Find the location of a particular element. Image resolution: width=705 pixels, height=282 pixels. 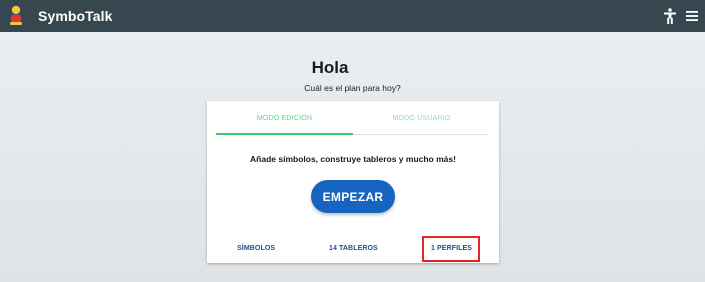

accessibility-icon is located at coordinates (670, 16).